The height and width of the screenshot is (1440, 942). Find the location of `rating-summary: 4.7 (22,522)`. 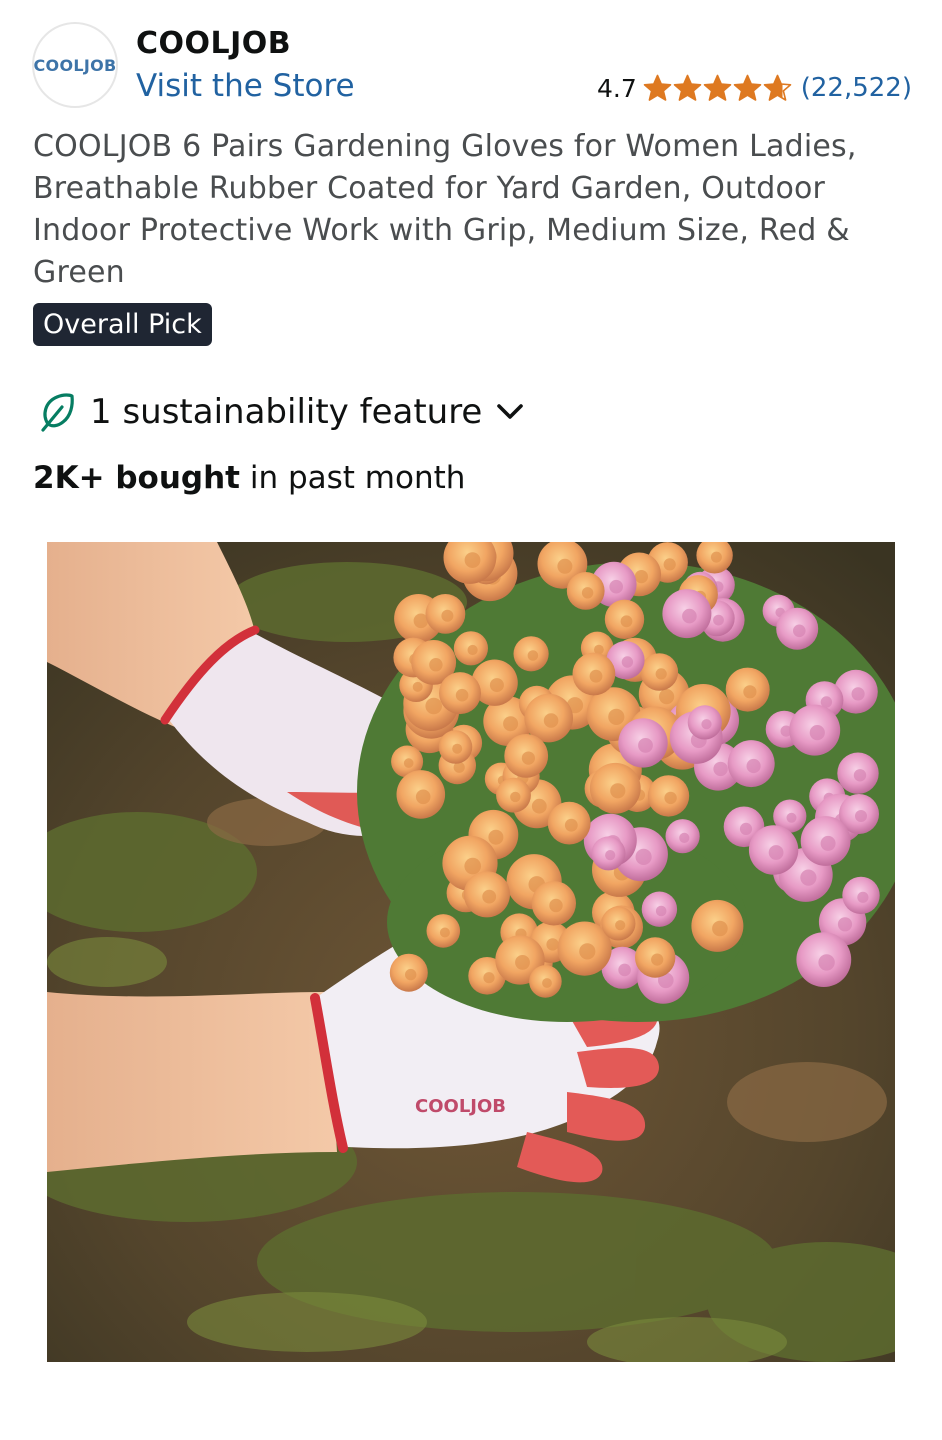

rating-summary: 4.7 (22,522) is located at coordinates (754, 88).